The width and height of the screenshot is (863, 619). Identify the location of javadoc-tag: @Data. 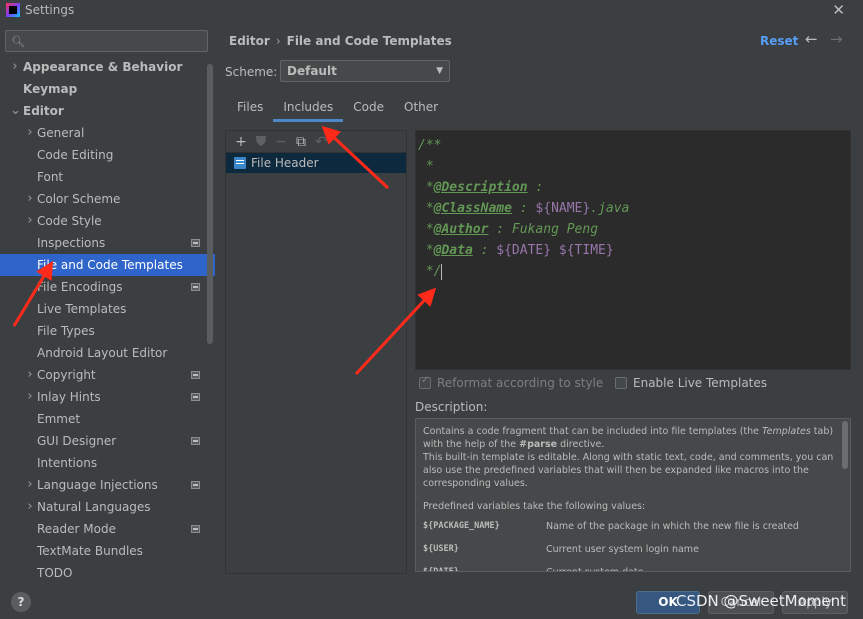
(453, 250).